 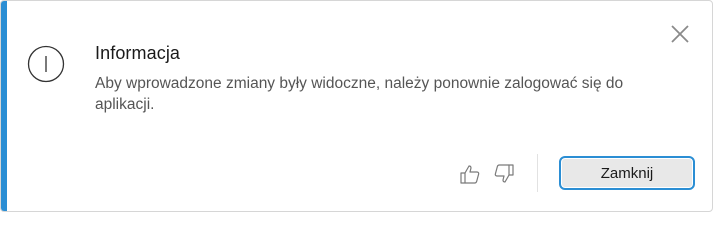 What do you see at coordinates (470, 174) in the screenshot?
I see `thumbs-up-icon` at bounding box center [470, 174].